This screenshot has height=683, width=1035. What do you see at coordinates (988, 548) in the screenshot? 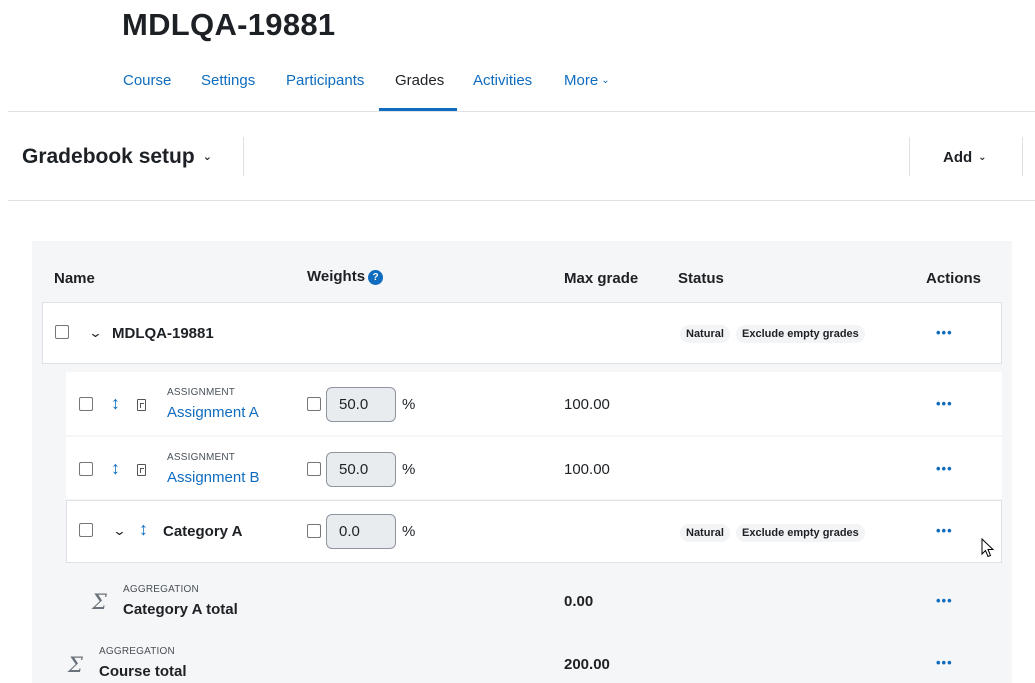
I see `mouse-cursor-icon` at bounding box center [988, 548].